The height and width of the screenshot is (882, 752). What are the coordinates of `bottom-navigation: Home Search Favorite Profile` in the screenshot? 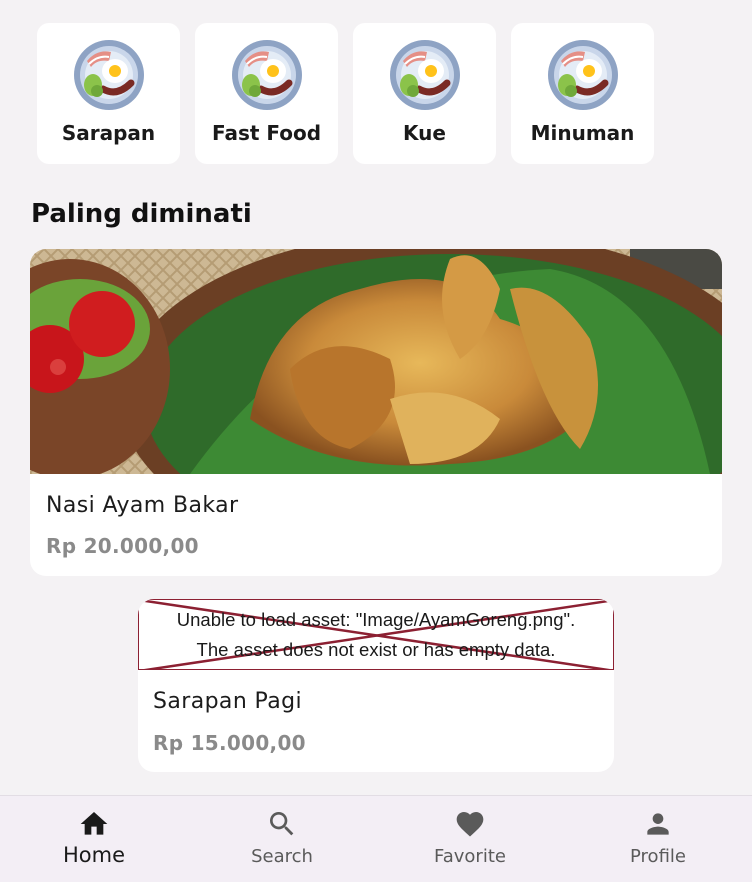 It's located at (376, 838).